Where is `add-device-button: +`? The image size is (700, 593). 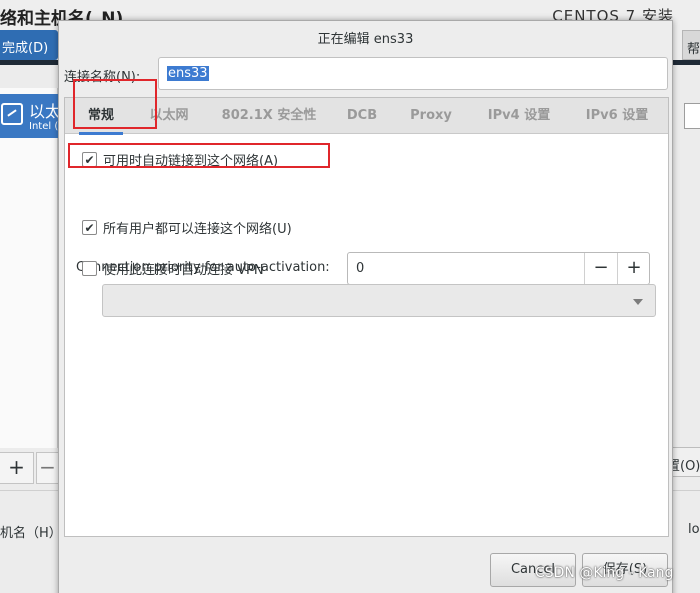 add-device-button: + is located at coordinates (17, 468).